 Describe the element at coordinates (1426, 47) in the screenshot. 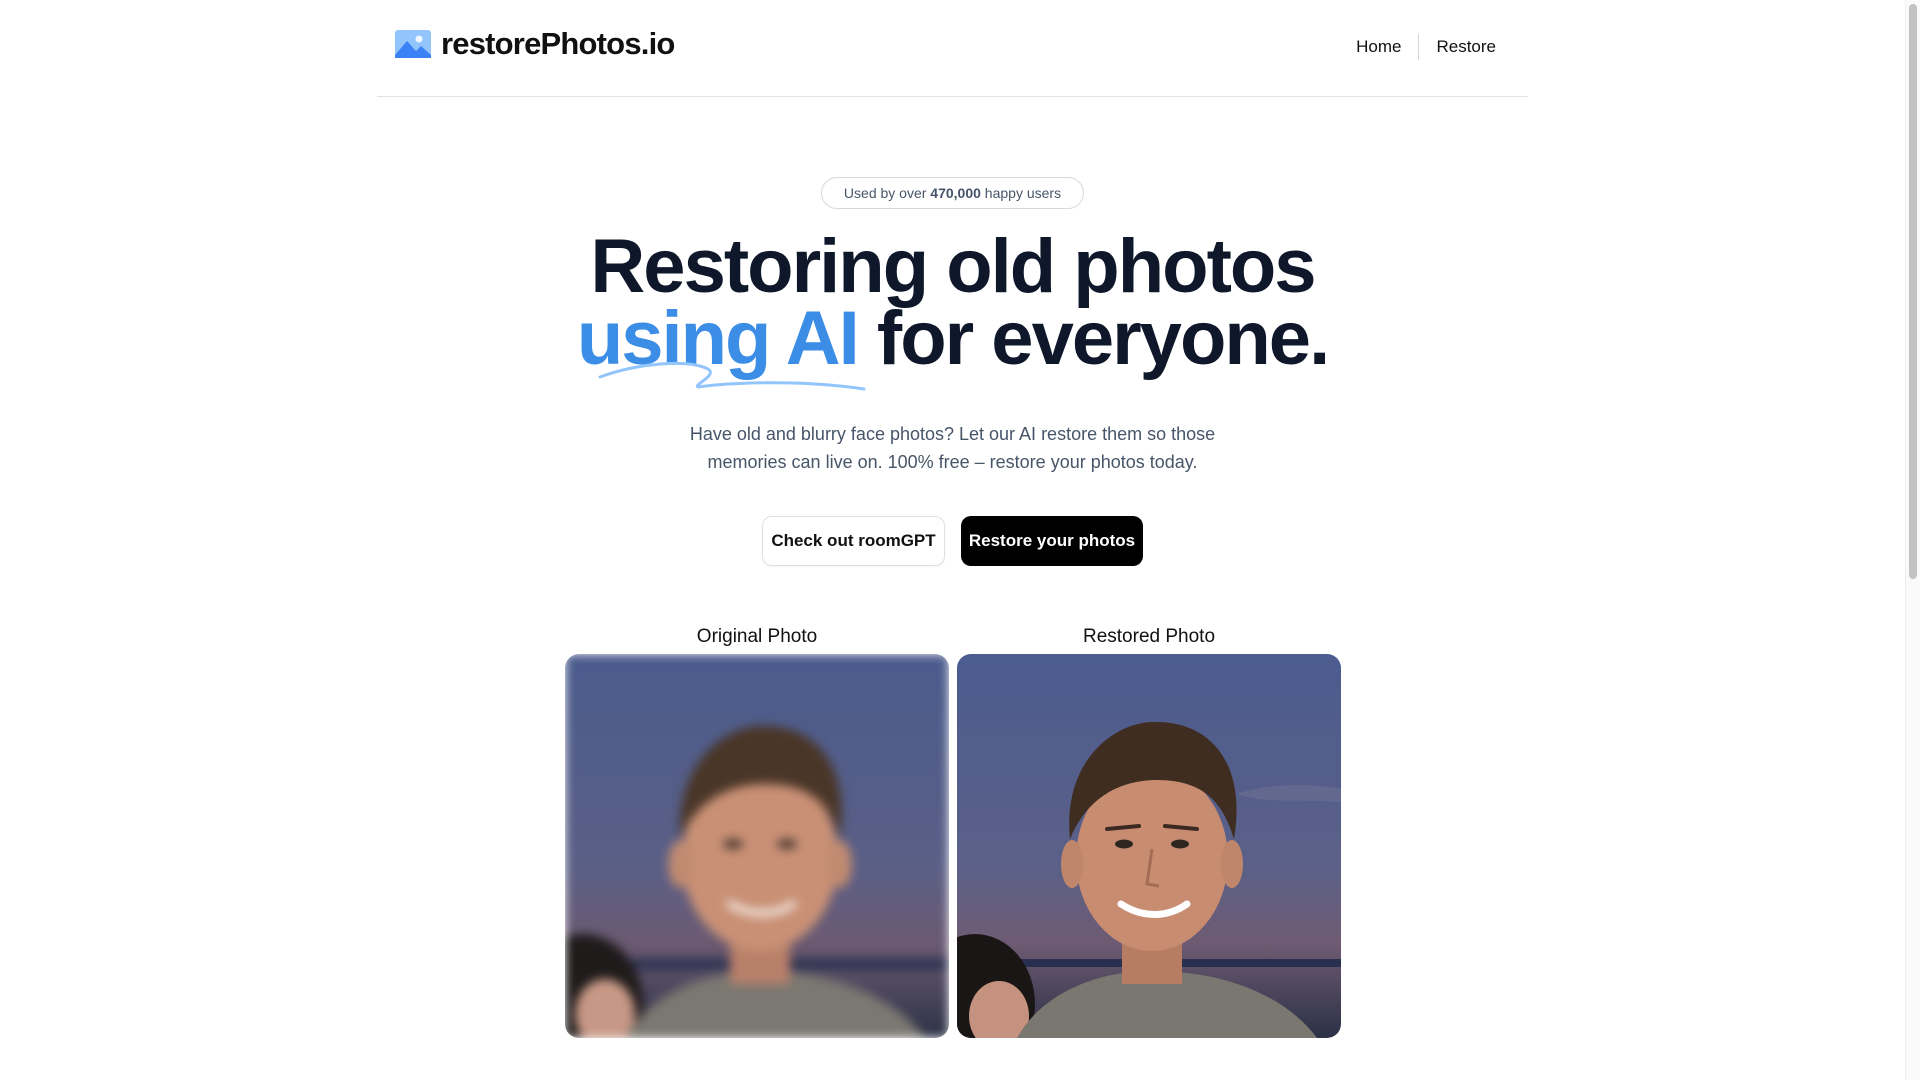

I see `main-nav: Home Restore` at that location.